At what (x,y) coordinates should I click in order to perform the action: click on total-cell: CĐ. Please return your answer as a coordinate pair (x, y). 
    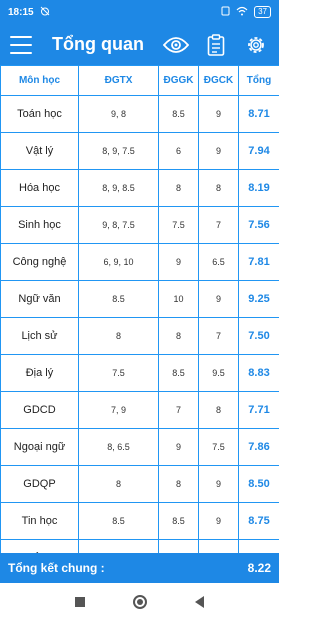
    Looking at the image, I should click on (258, 546).